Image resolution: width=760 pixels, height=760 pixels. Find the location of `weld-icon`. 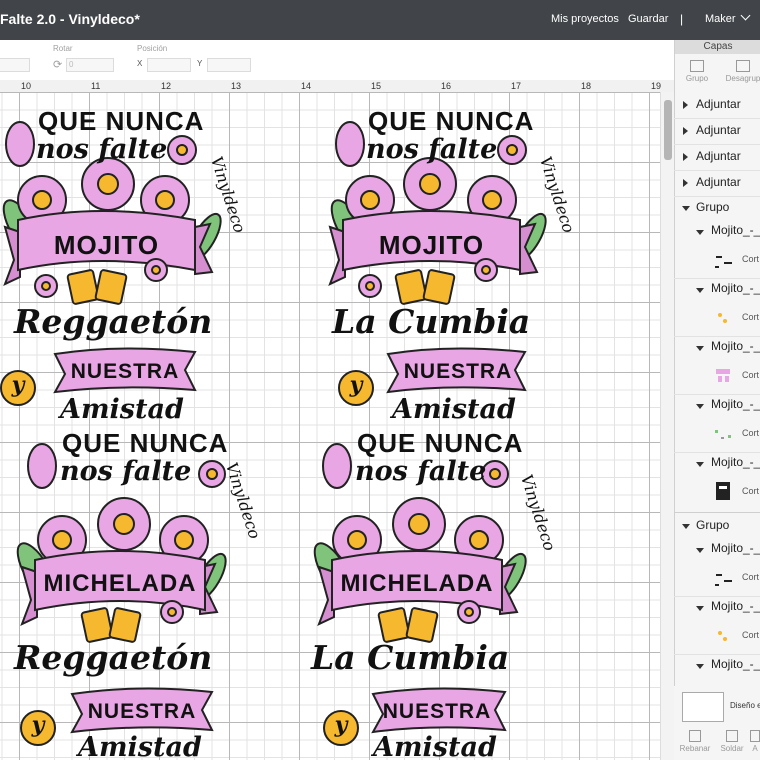

weld-icon is located at coordinates (732, 736).